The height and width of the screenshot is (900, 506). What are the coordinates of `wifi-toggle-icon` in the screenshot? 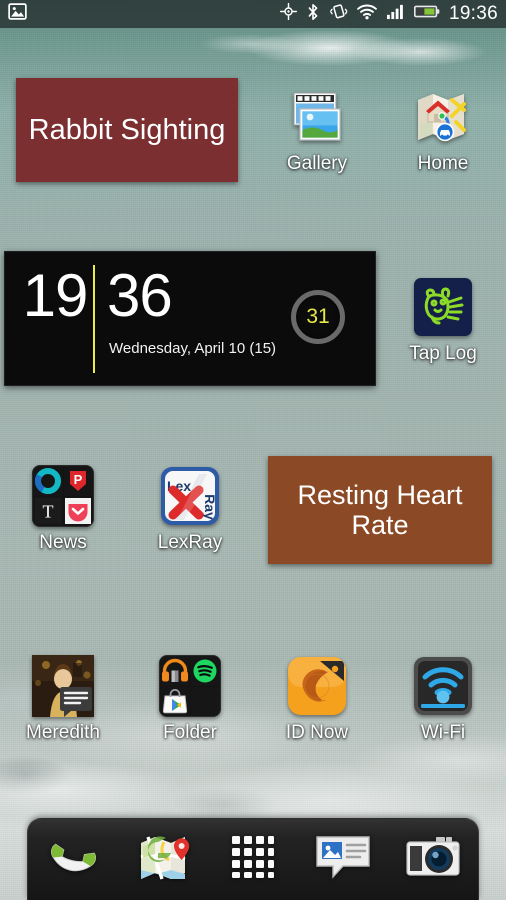 It's located at (443, 686).